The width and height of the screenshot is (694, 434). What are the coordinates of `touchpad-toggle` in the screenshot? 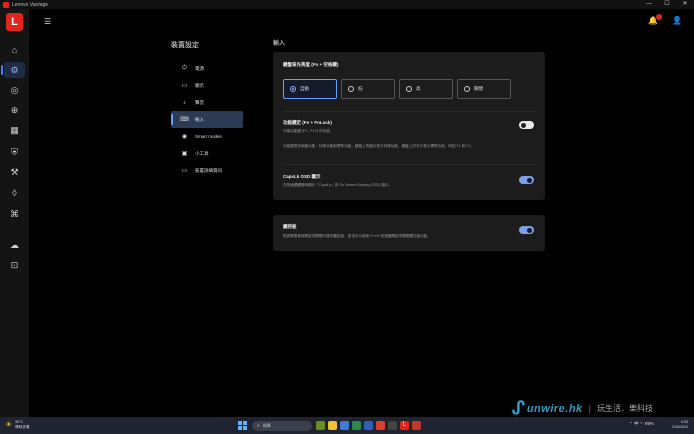 It's located at (526, 230).